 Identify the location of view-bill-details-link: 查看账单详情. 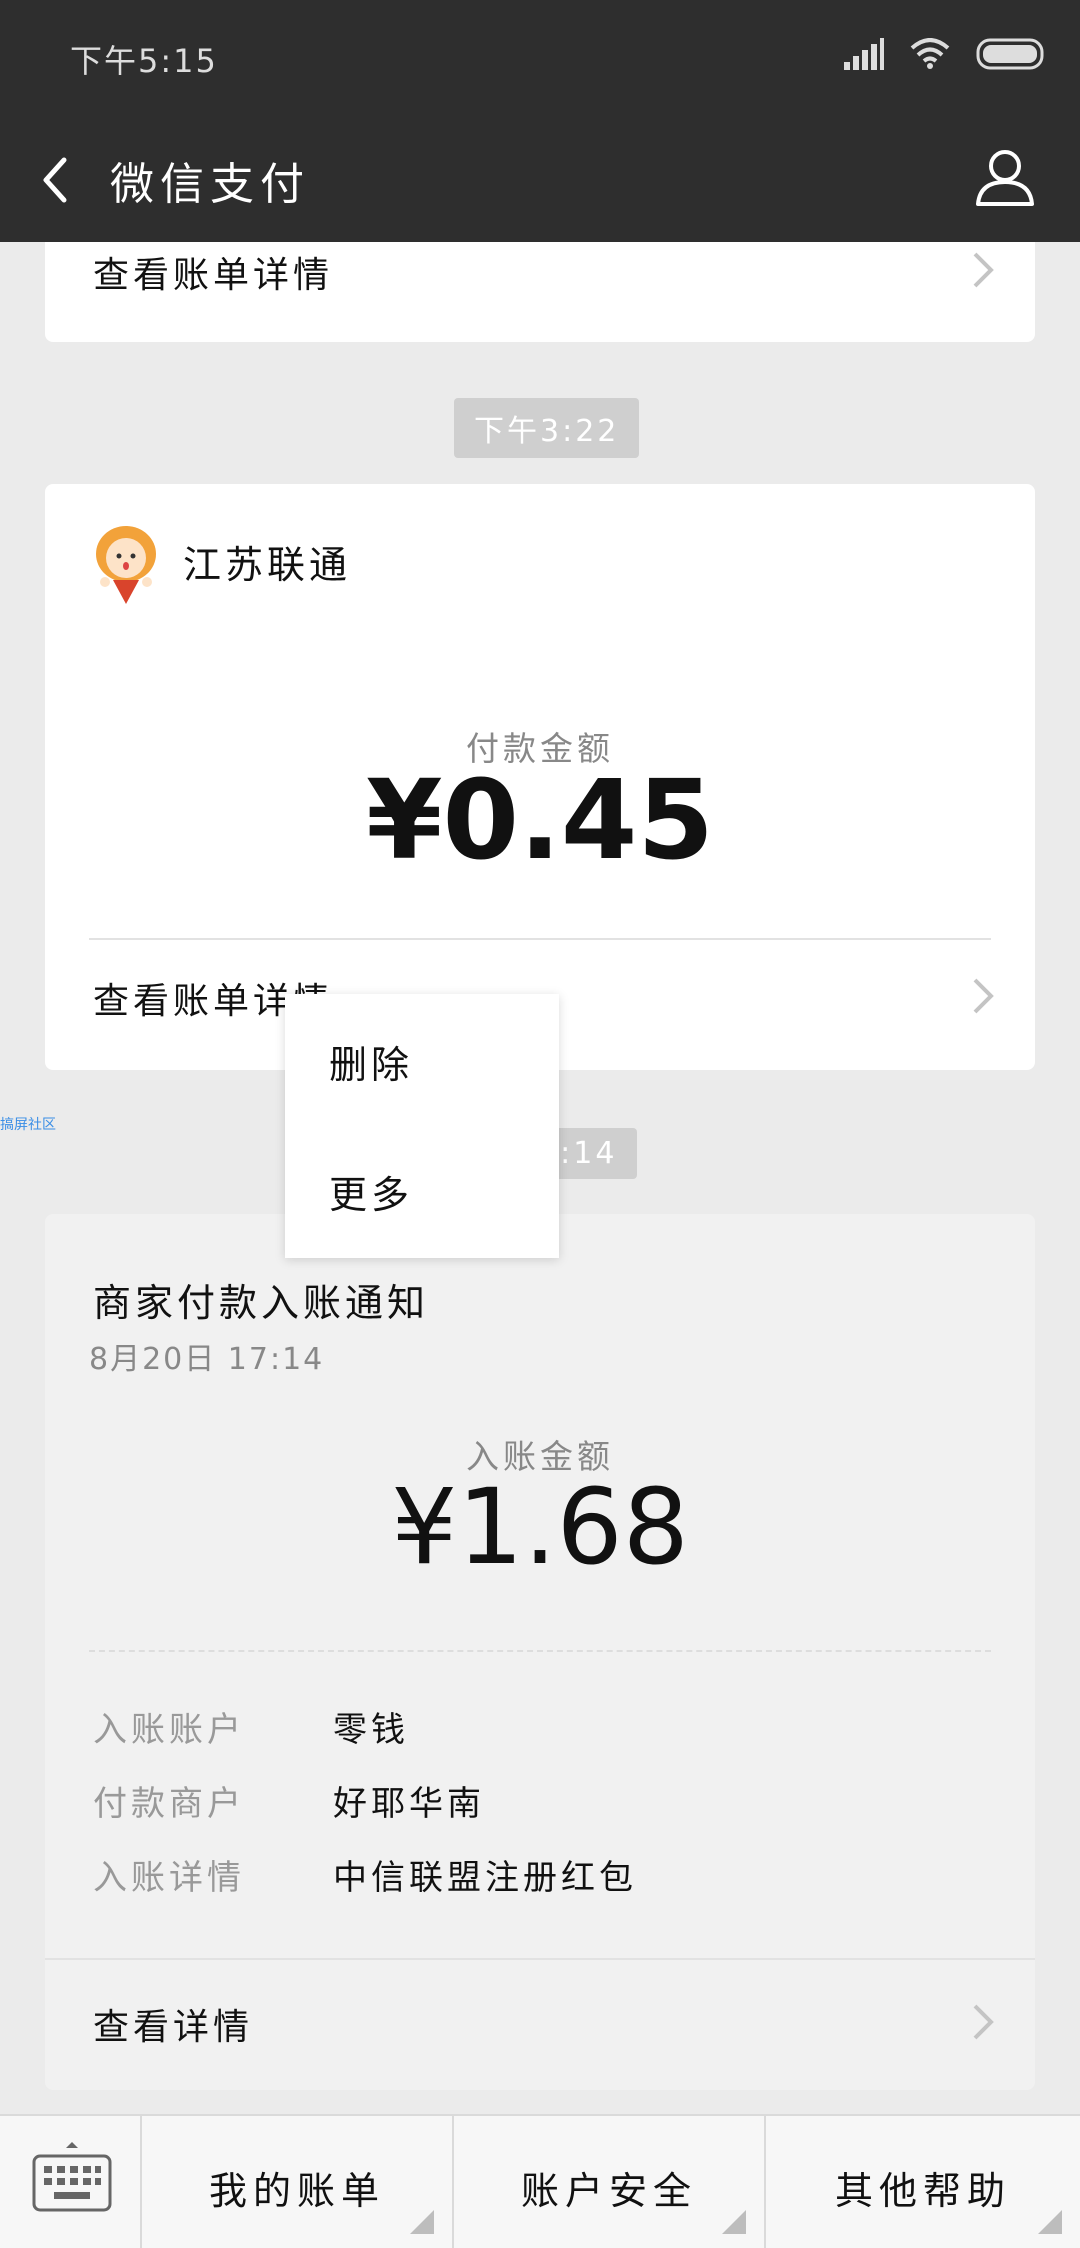
(540, 269).